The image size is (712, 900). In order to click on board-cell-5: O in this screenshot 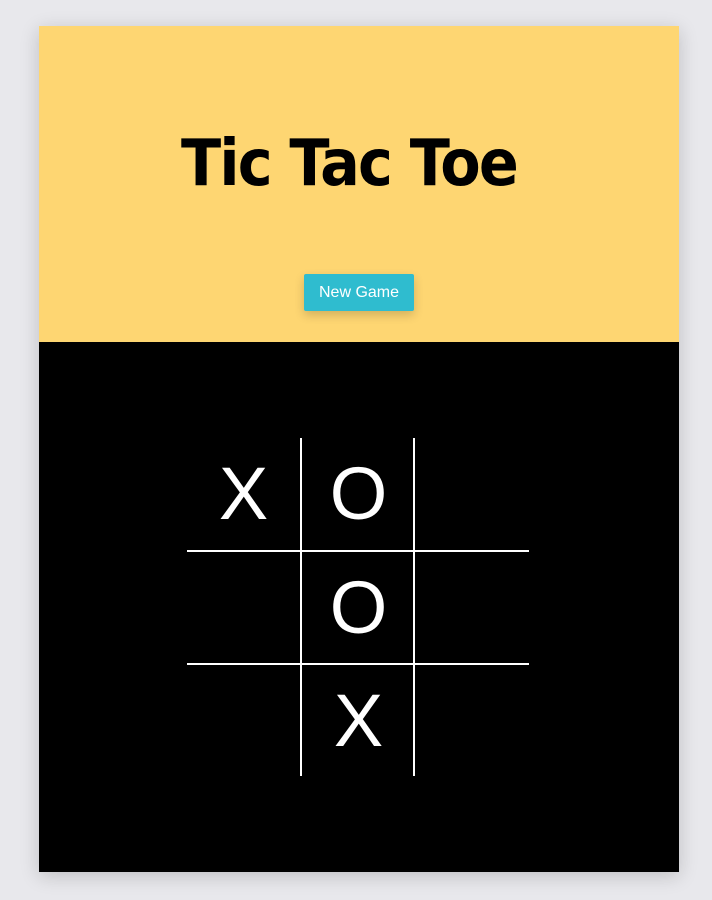, I will do `click(358, 608)`.